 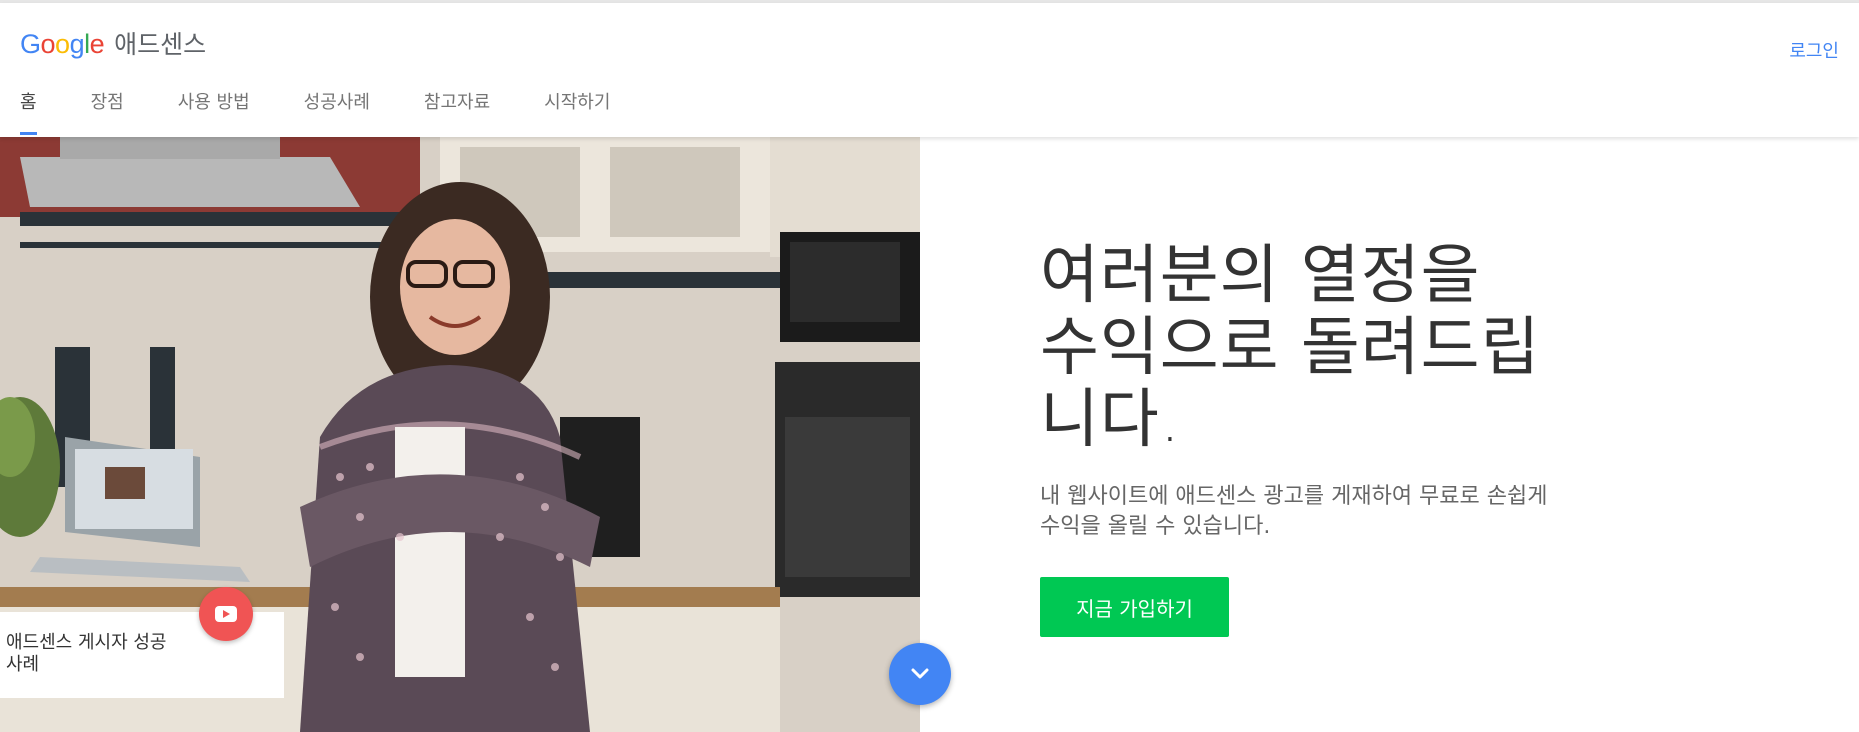 I want to click on scroll-down-button, so click(x=920, y=674).